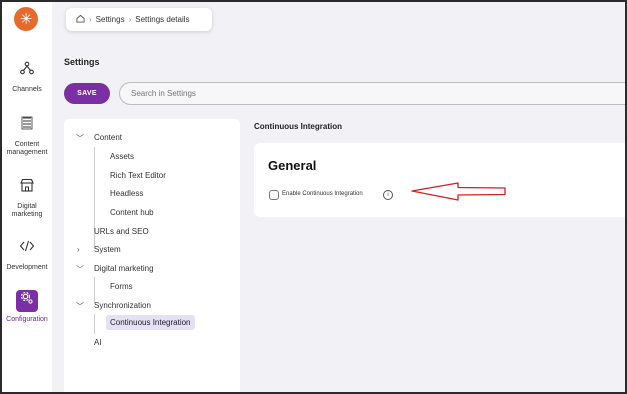  What do you see at coordinates (122, 156) in the screenshot?
I see `tree-item-assets: Assets` at bounding box center [122, 156].